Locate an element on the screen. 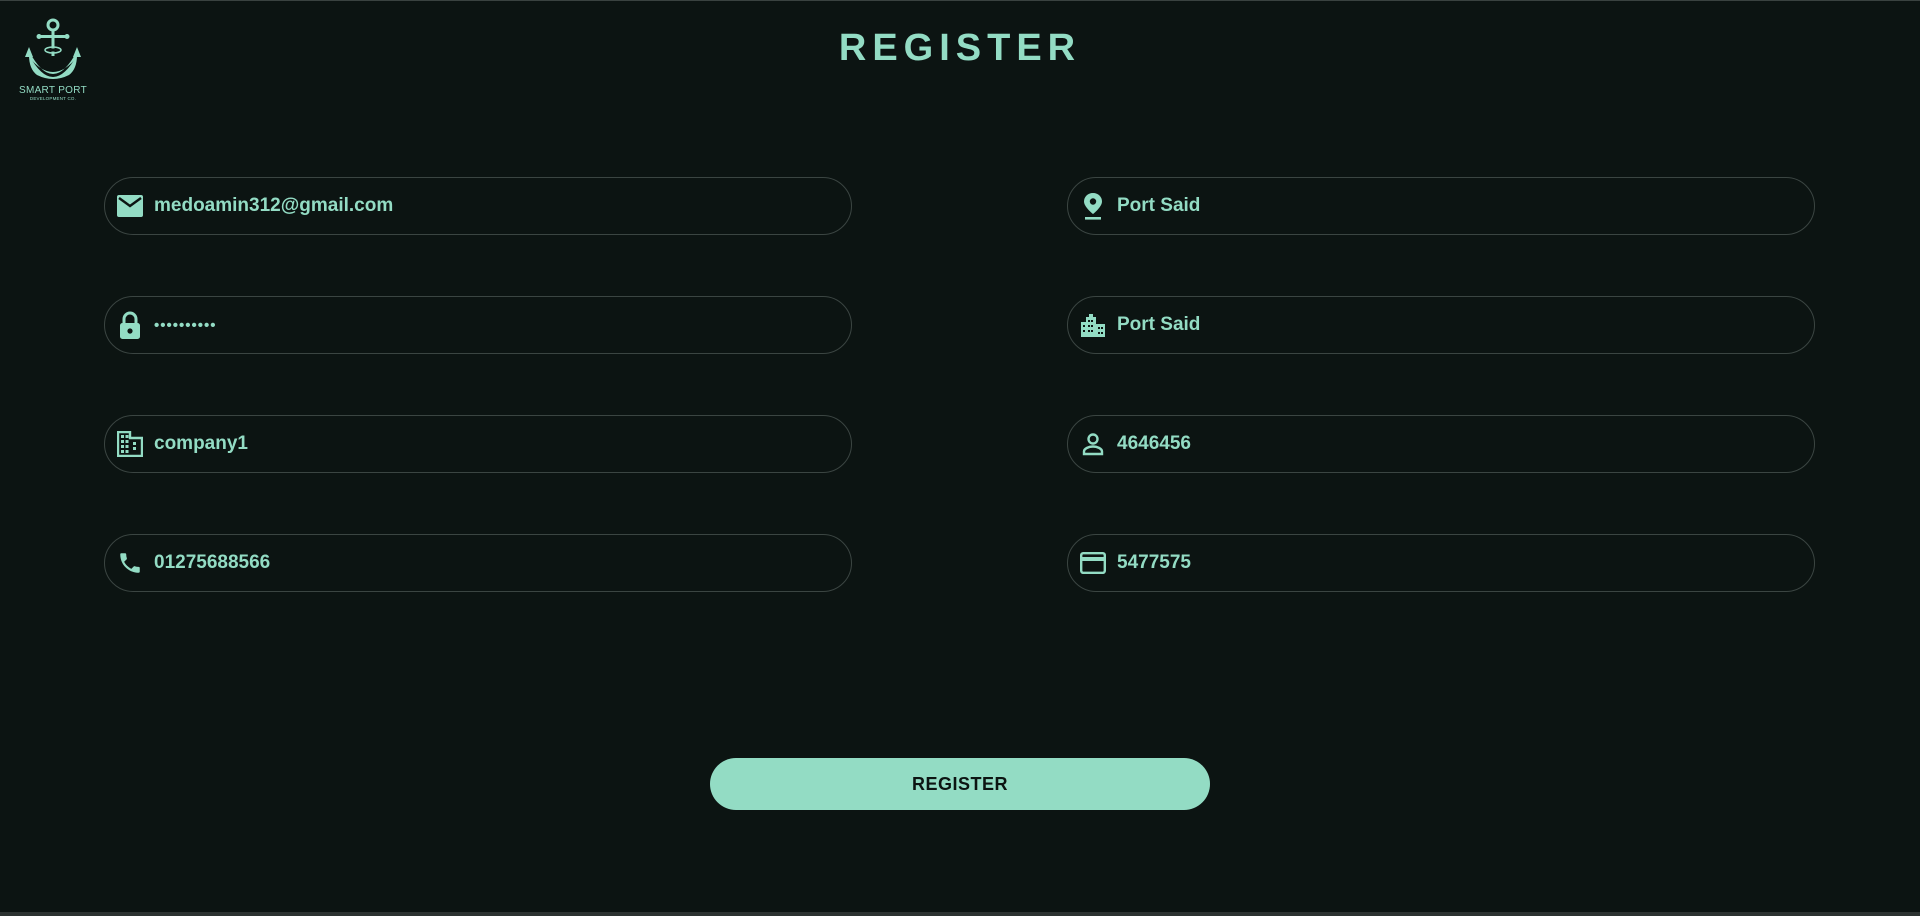  credit-card-icon is located at coordinates (1093, 563).